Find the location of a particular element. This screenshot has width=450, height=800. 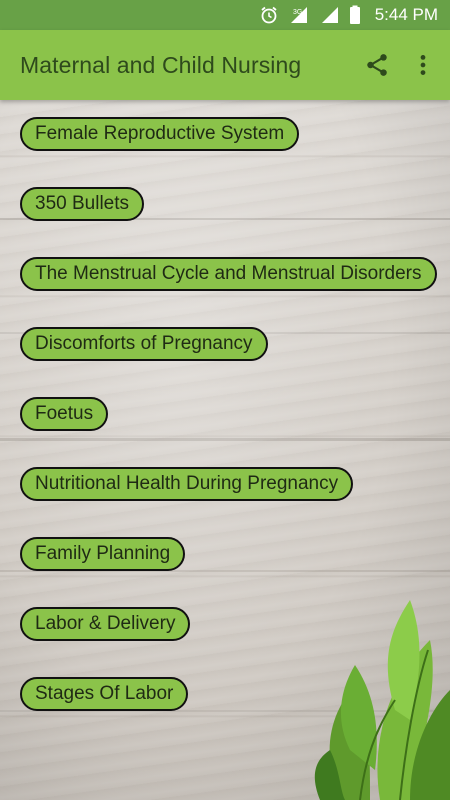

menu-item-nutritional-health: Nutritional Health During Pregnancy is located at coordinates (187, 484).